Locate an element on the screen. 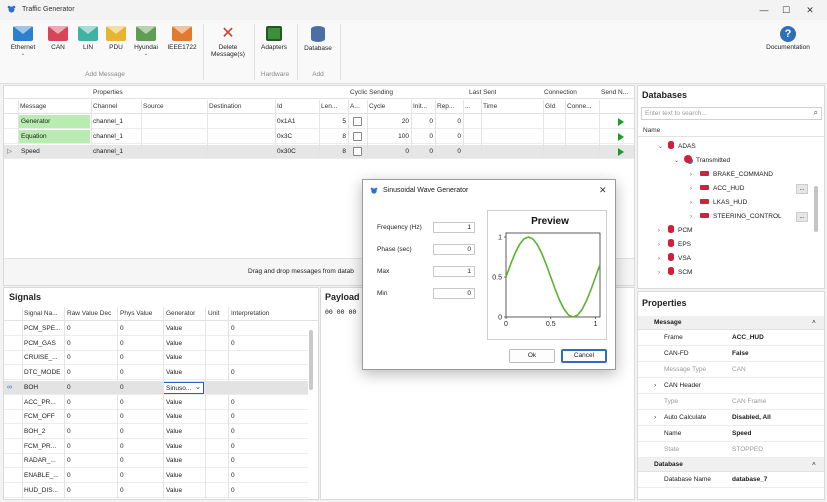 Image resolution: width=827 pixels, height=502 pixels. signal-name-cell: DTC_MODE is located at coordinates (44, 372).